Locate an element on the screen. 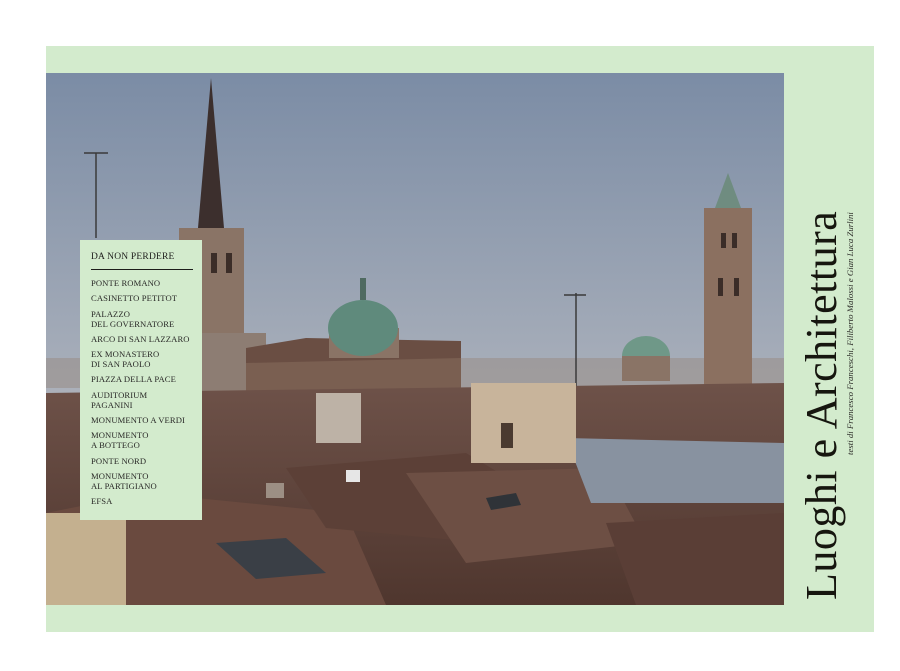 The image size is (900, 671). sidebar-item: AUDITORIUM PAGANINI is located at coordinates (119, 399).